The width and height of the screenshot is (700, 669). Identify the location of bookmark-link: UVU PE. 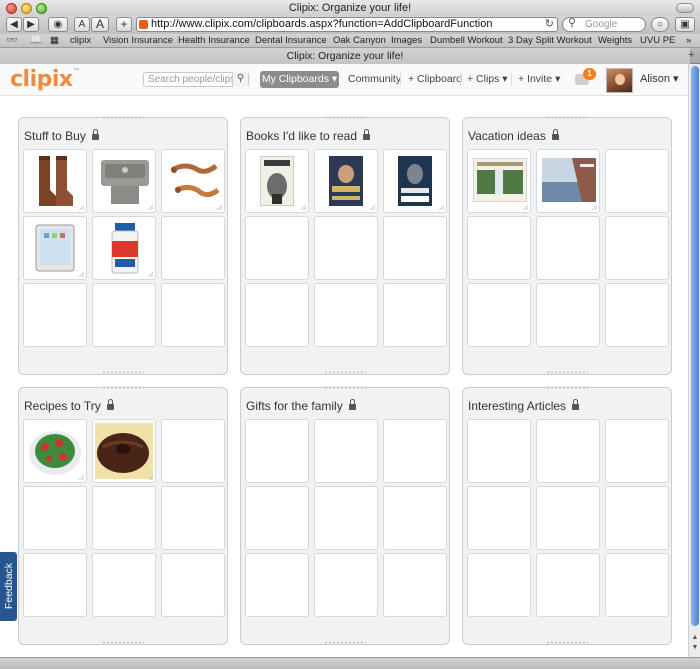
(657, 40).